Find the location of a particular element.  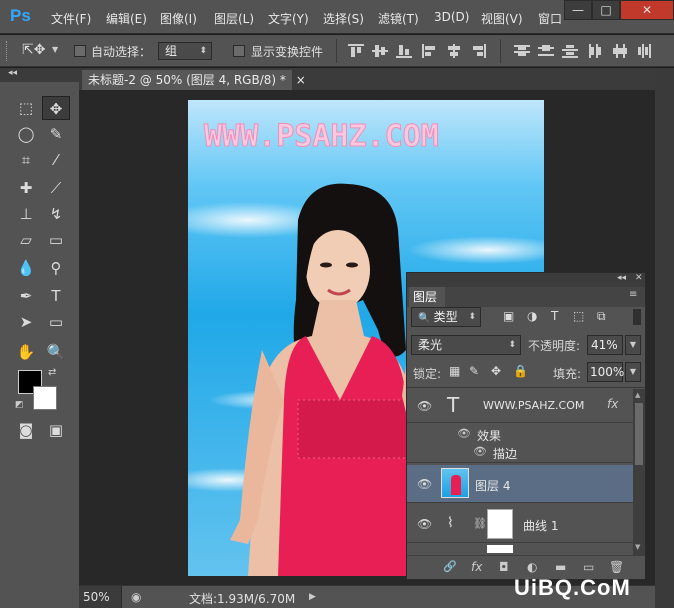

lock-position-icon: ✥ is located at coordinates (496, 371).